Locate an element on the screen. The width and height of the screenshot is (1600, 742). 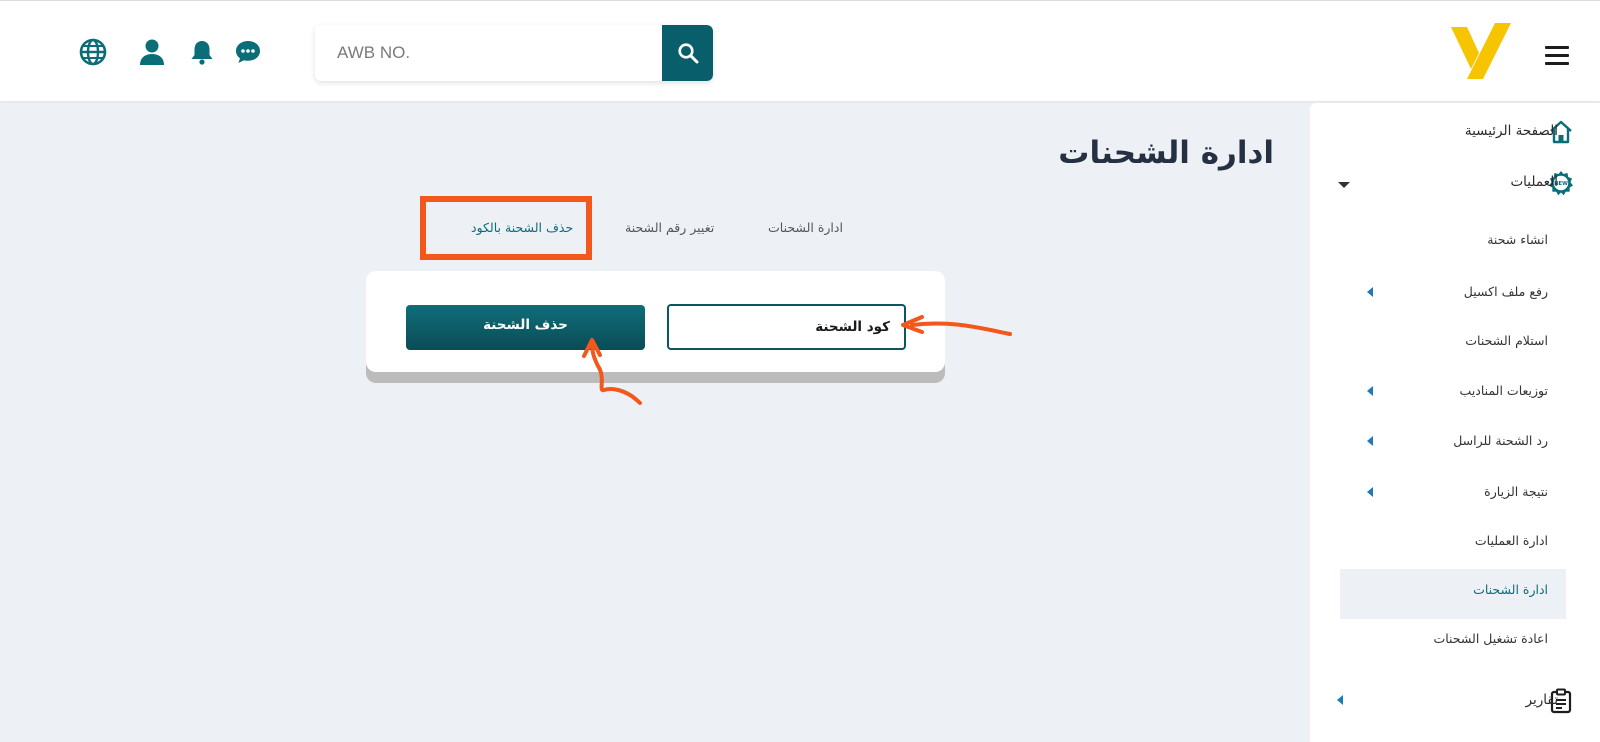
sidebar-subitem-receive-shipments: استلام الشحنات is located at coordinates (1506, 341).